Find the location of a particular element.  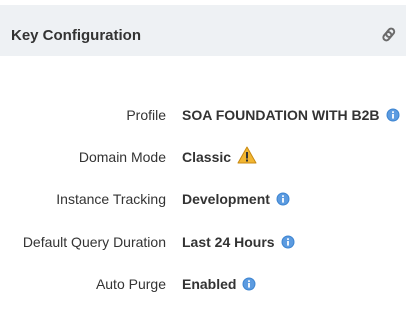

domain-mode-value-group: Classic is located at coordinates (219, 156).